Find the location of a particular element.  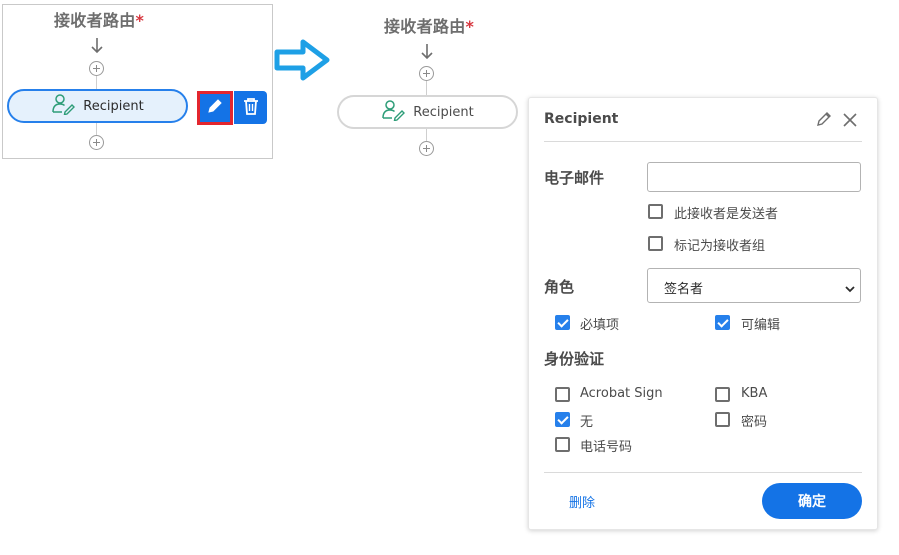

editable-checkbox is located at coordinates (722, 322).